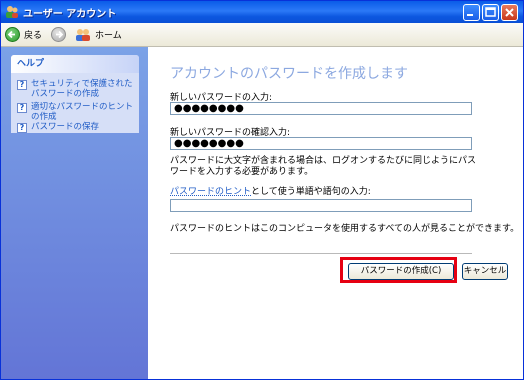 The height and width of the screenshot is (382, 526). Describe the element at coordinates (82, 89) in the screenshot. I see `help-link-label: セキュリティで保護されたパスワードの作成` at that location.